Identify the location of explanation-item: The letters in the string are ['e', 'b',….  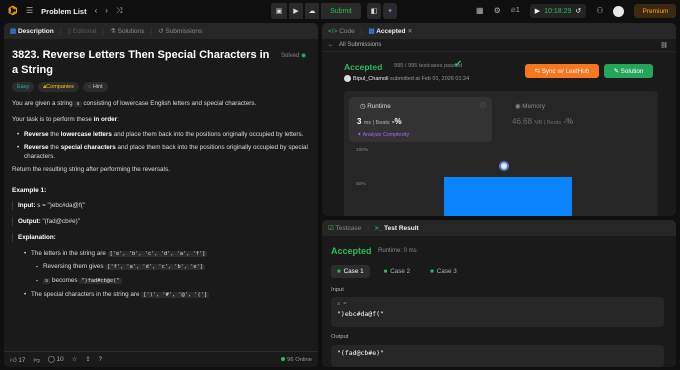
(167, 267).